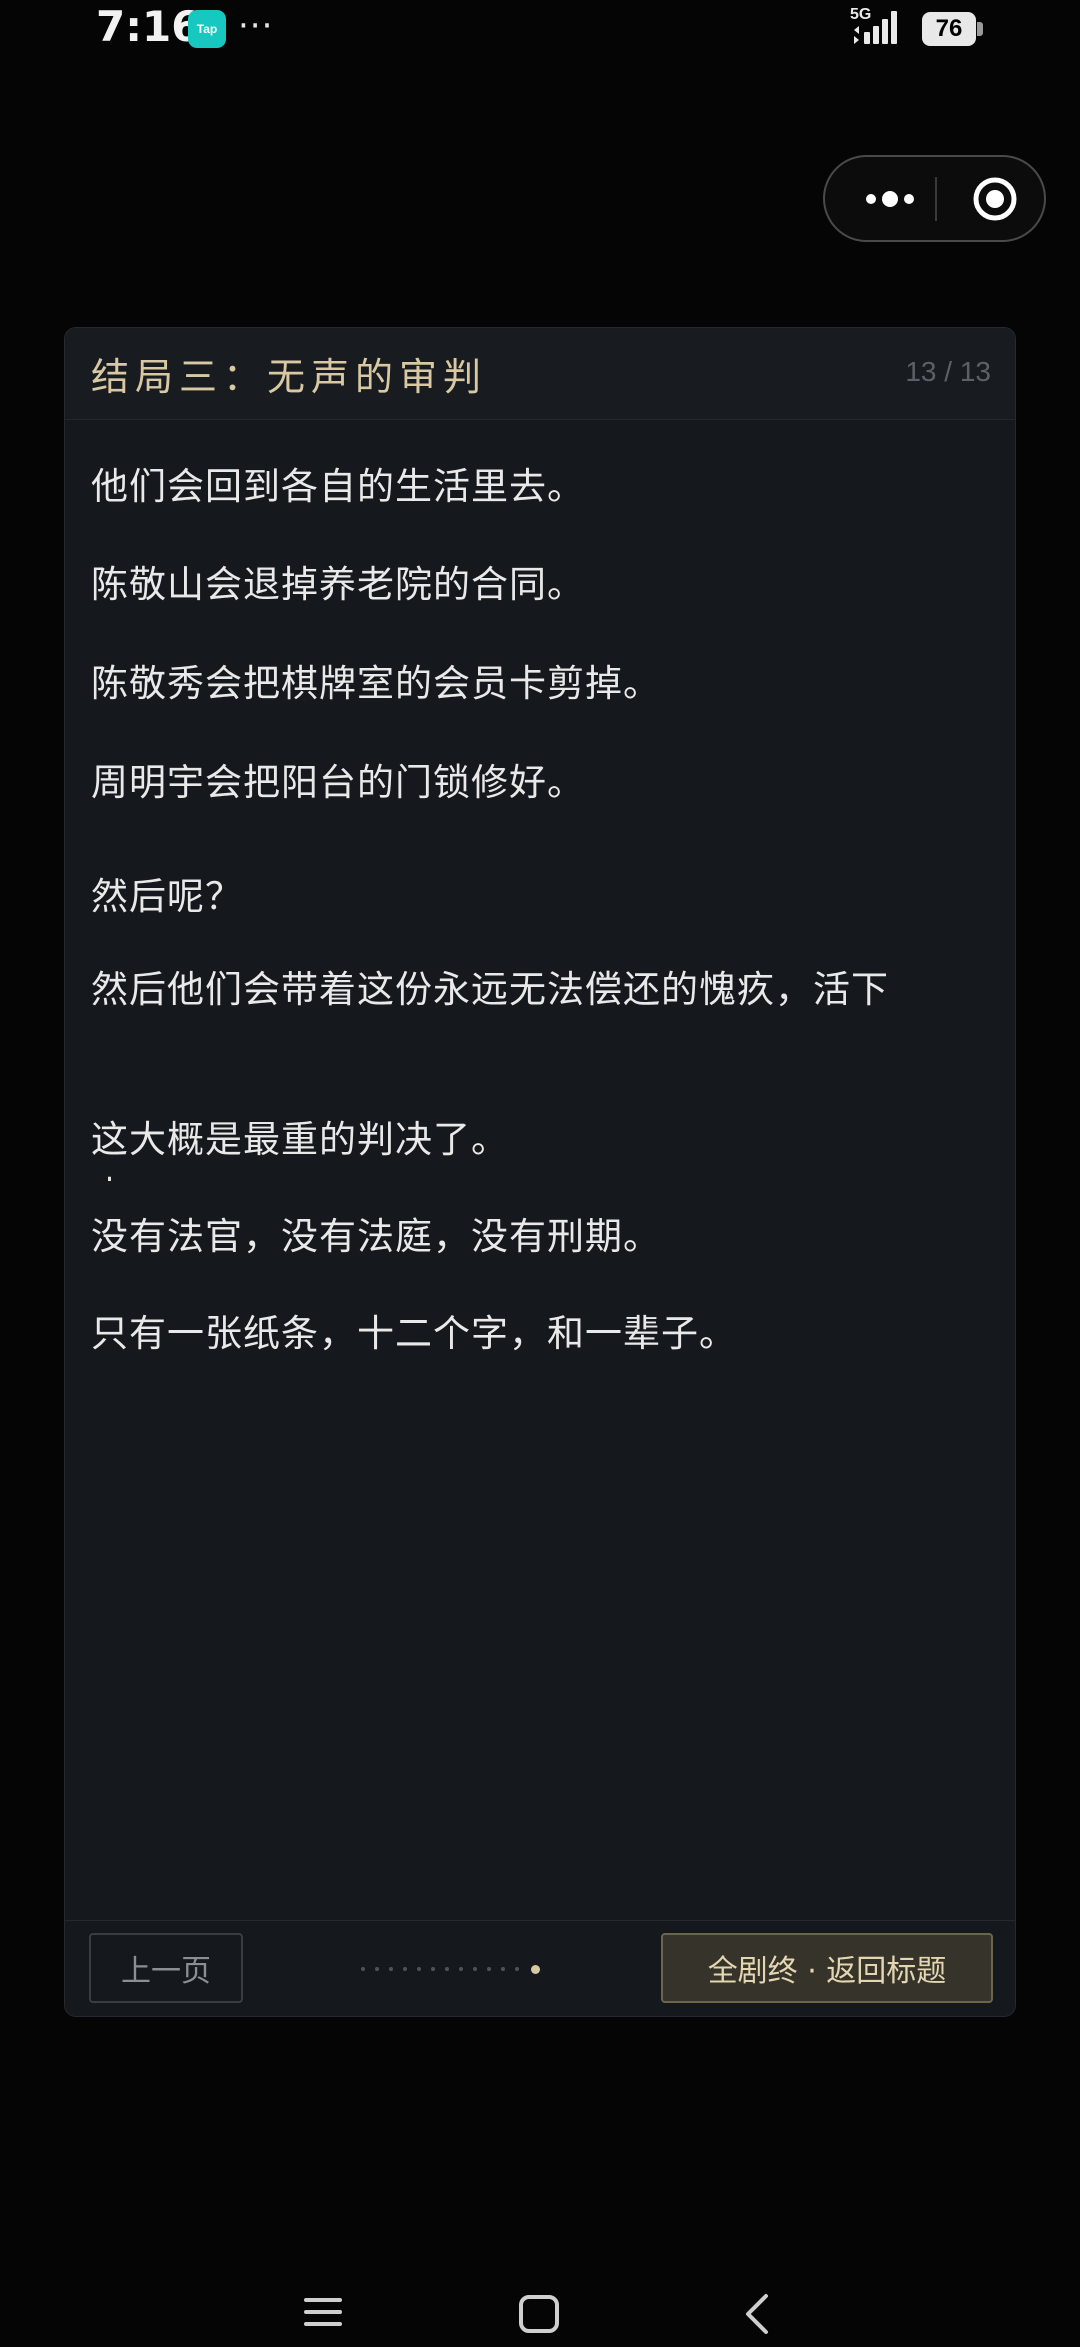  What do you see at coordinates (455, 1969) in the screenshot?
I see `page-indicator` at bounding box center [455, 1969].